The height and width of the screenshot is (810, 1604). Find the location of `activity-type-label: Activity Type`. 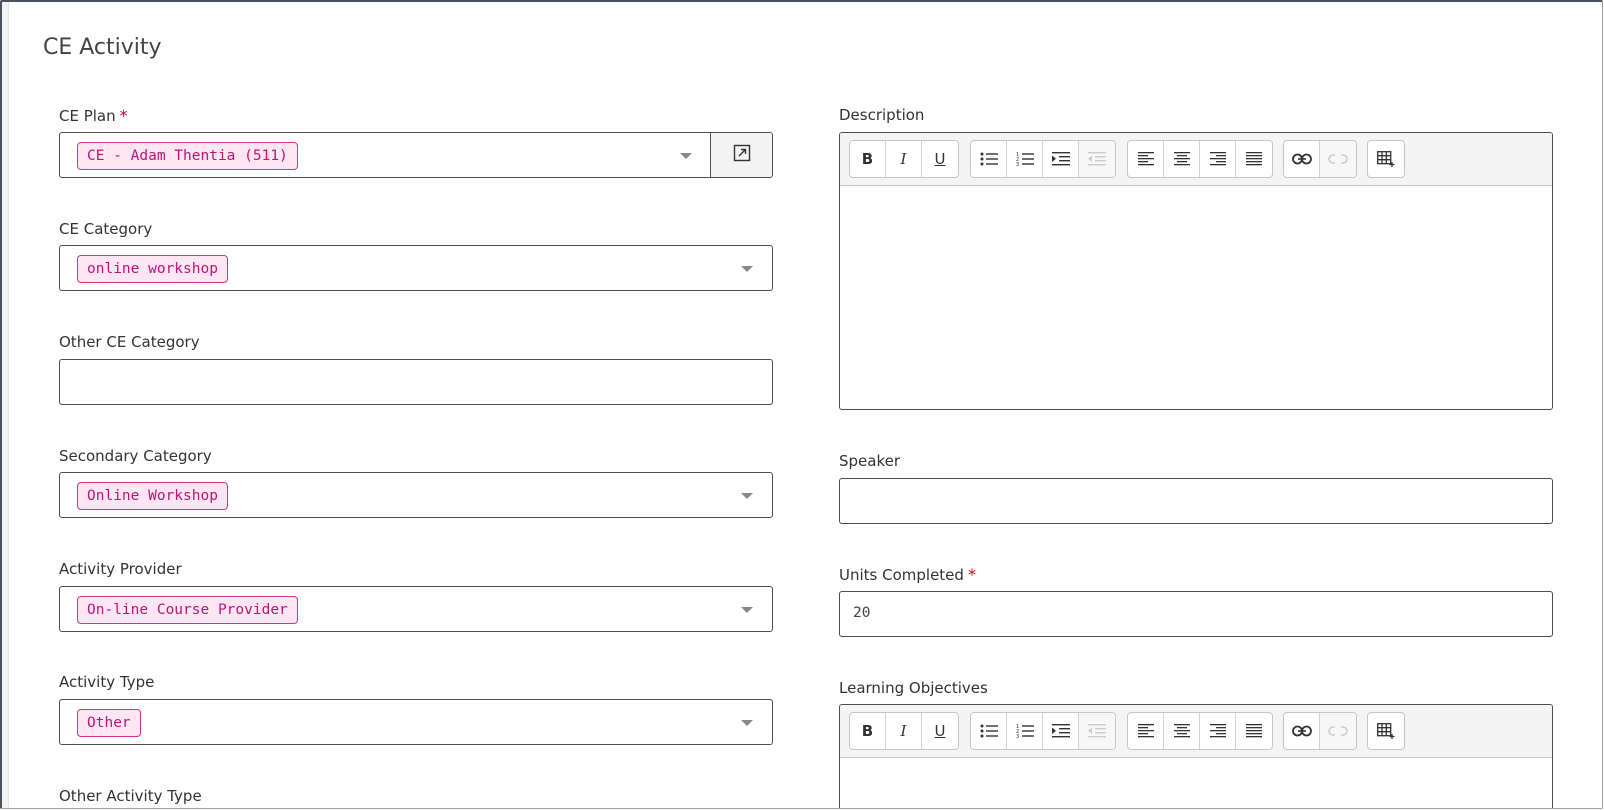

activity-type-label: Activity Type is located at coordinates (107, 682).